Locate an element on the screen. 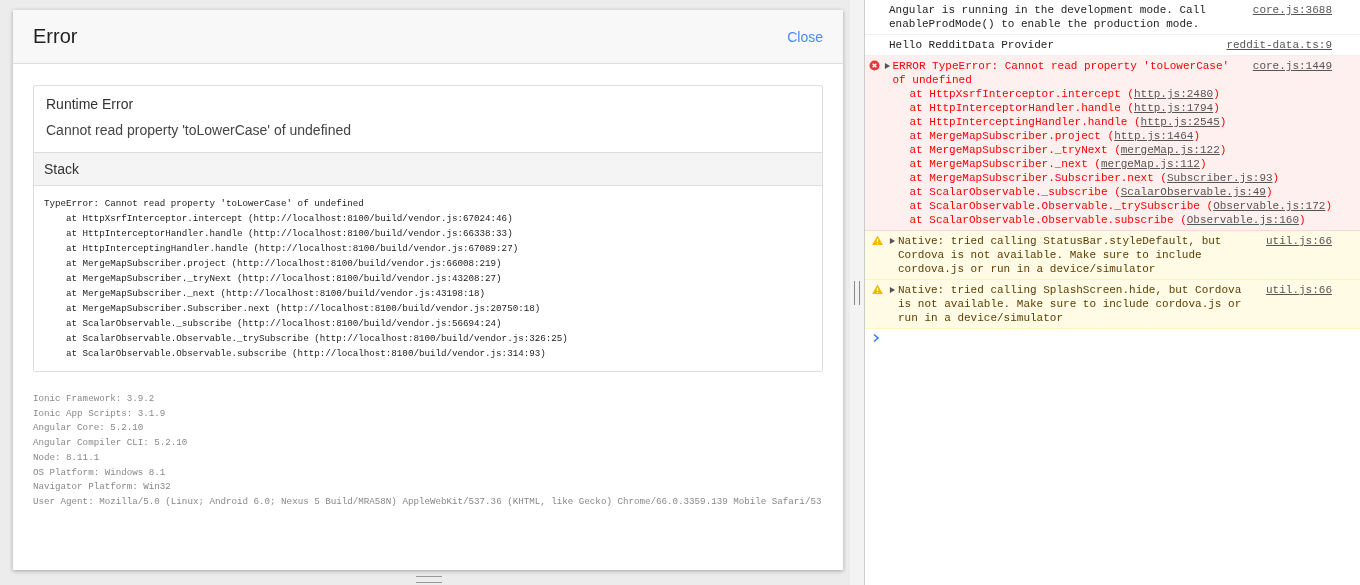  stack-frame: at HttpInterceptingHandler.handle (http.js:2545) is located at coordinates (1107, 122).